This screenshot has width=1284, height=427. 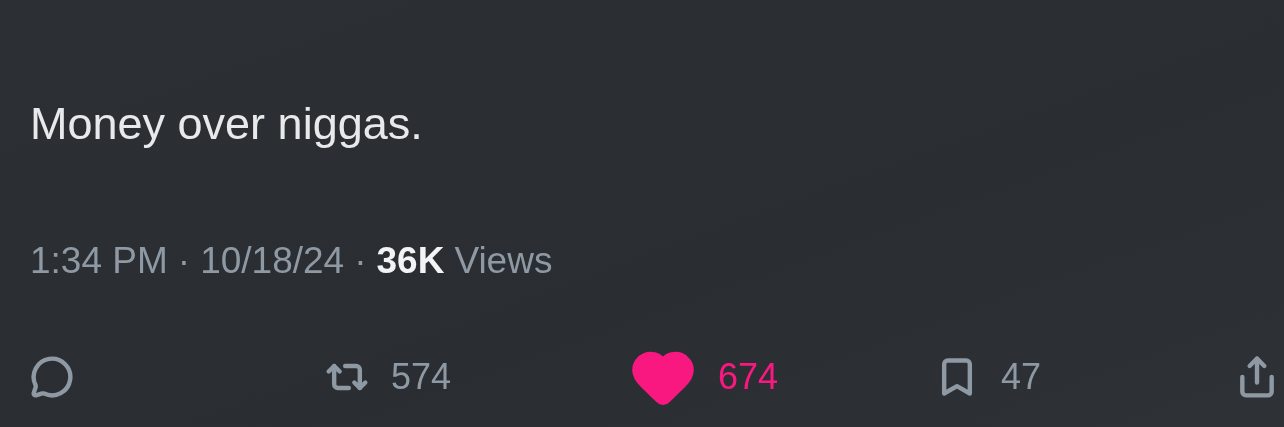 What do you see at coordinates (99, 261) in the screenshot?
I see `meta-text: 1:34 PM` at bounding box center [99, 261].